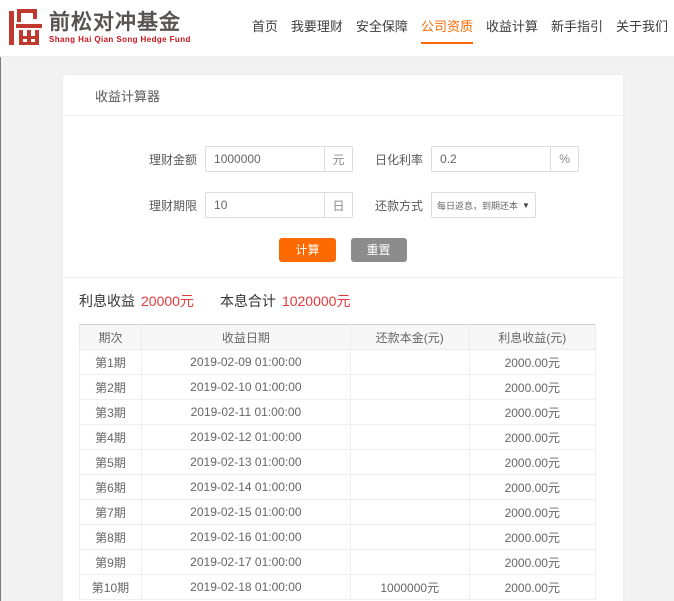 Image resolution: width=674 pixels, height=601 pixels. What do you see at coordinates (265, 30) in the screenshot?
I see `nav-item-home: 首页` at bounding box center [265, 30].